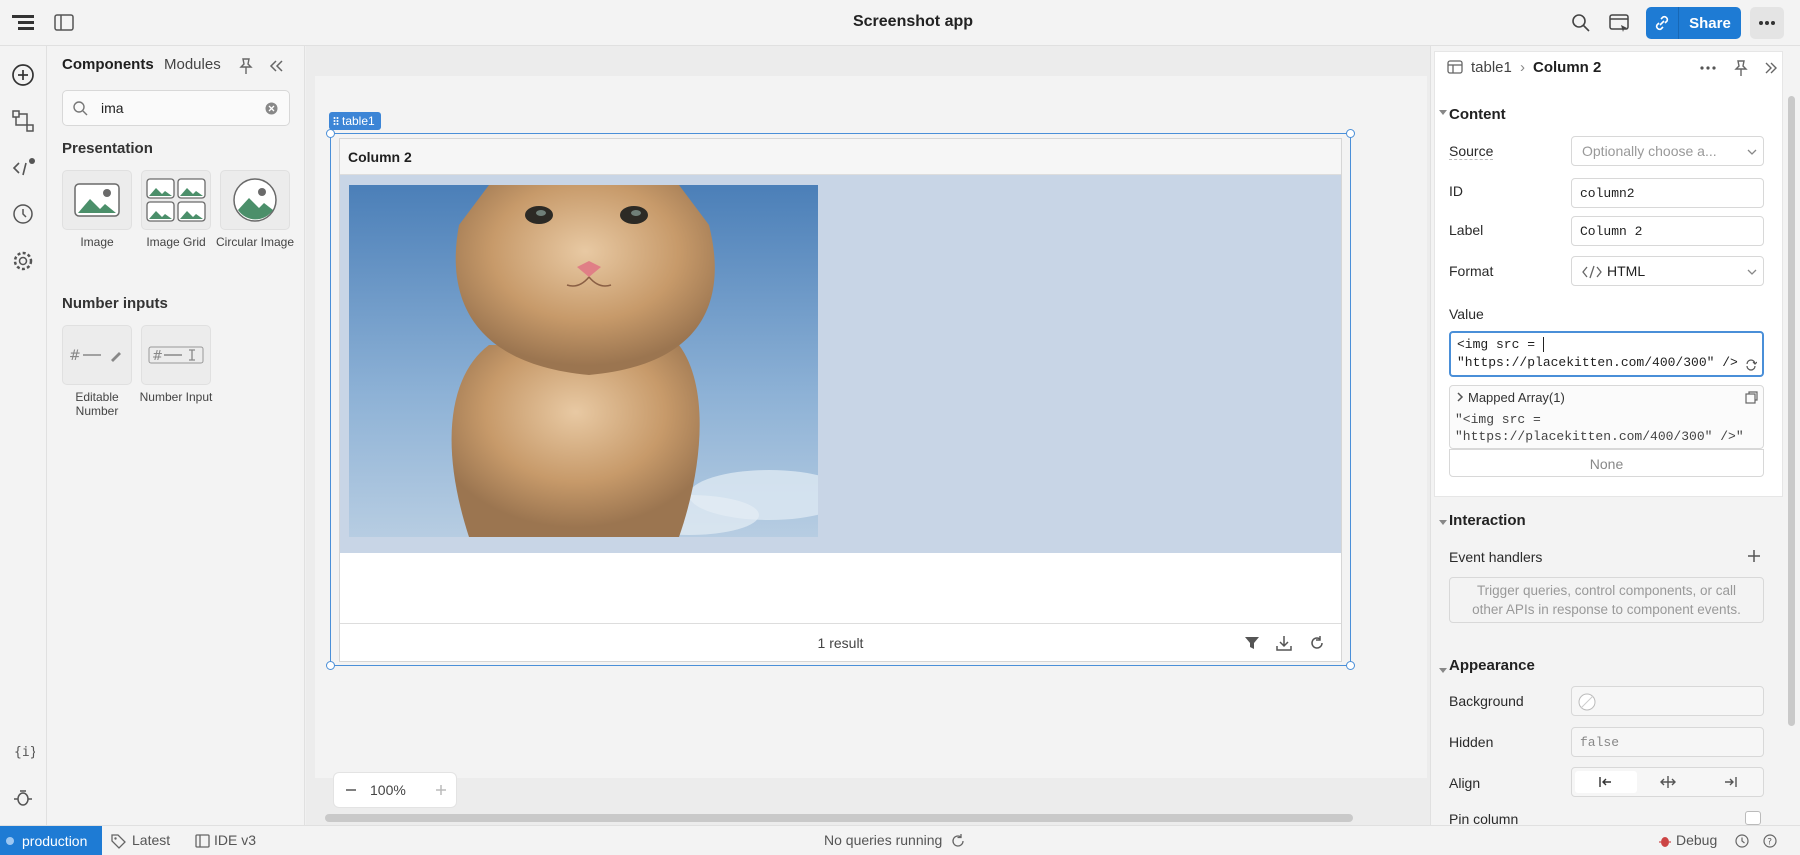  Describe the element at coordinates (380, 157) in the screenshot. I see `column-header: Column 2` at that location.